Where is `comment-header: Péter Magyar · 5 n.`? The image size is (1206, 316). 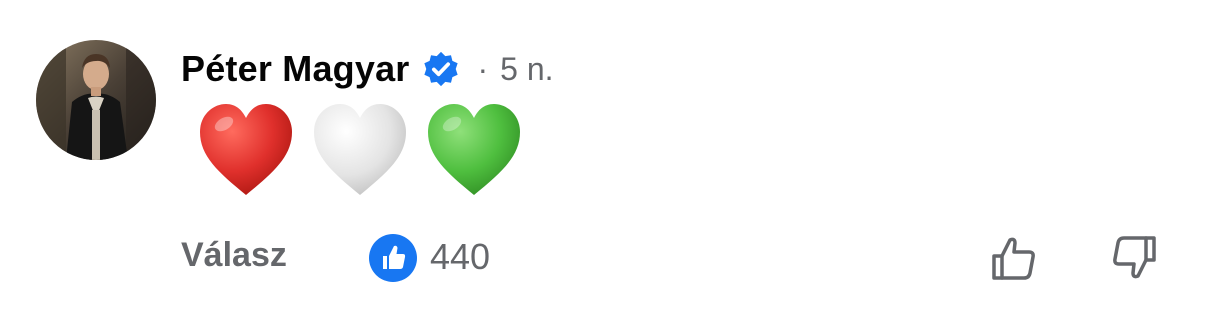
comment-header: Péter Magyar · 5 n. is located at coordinates (367, 69).